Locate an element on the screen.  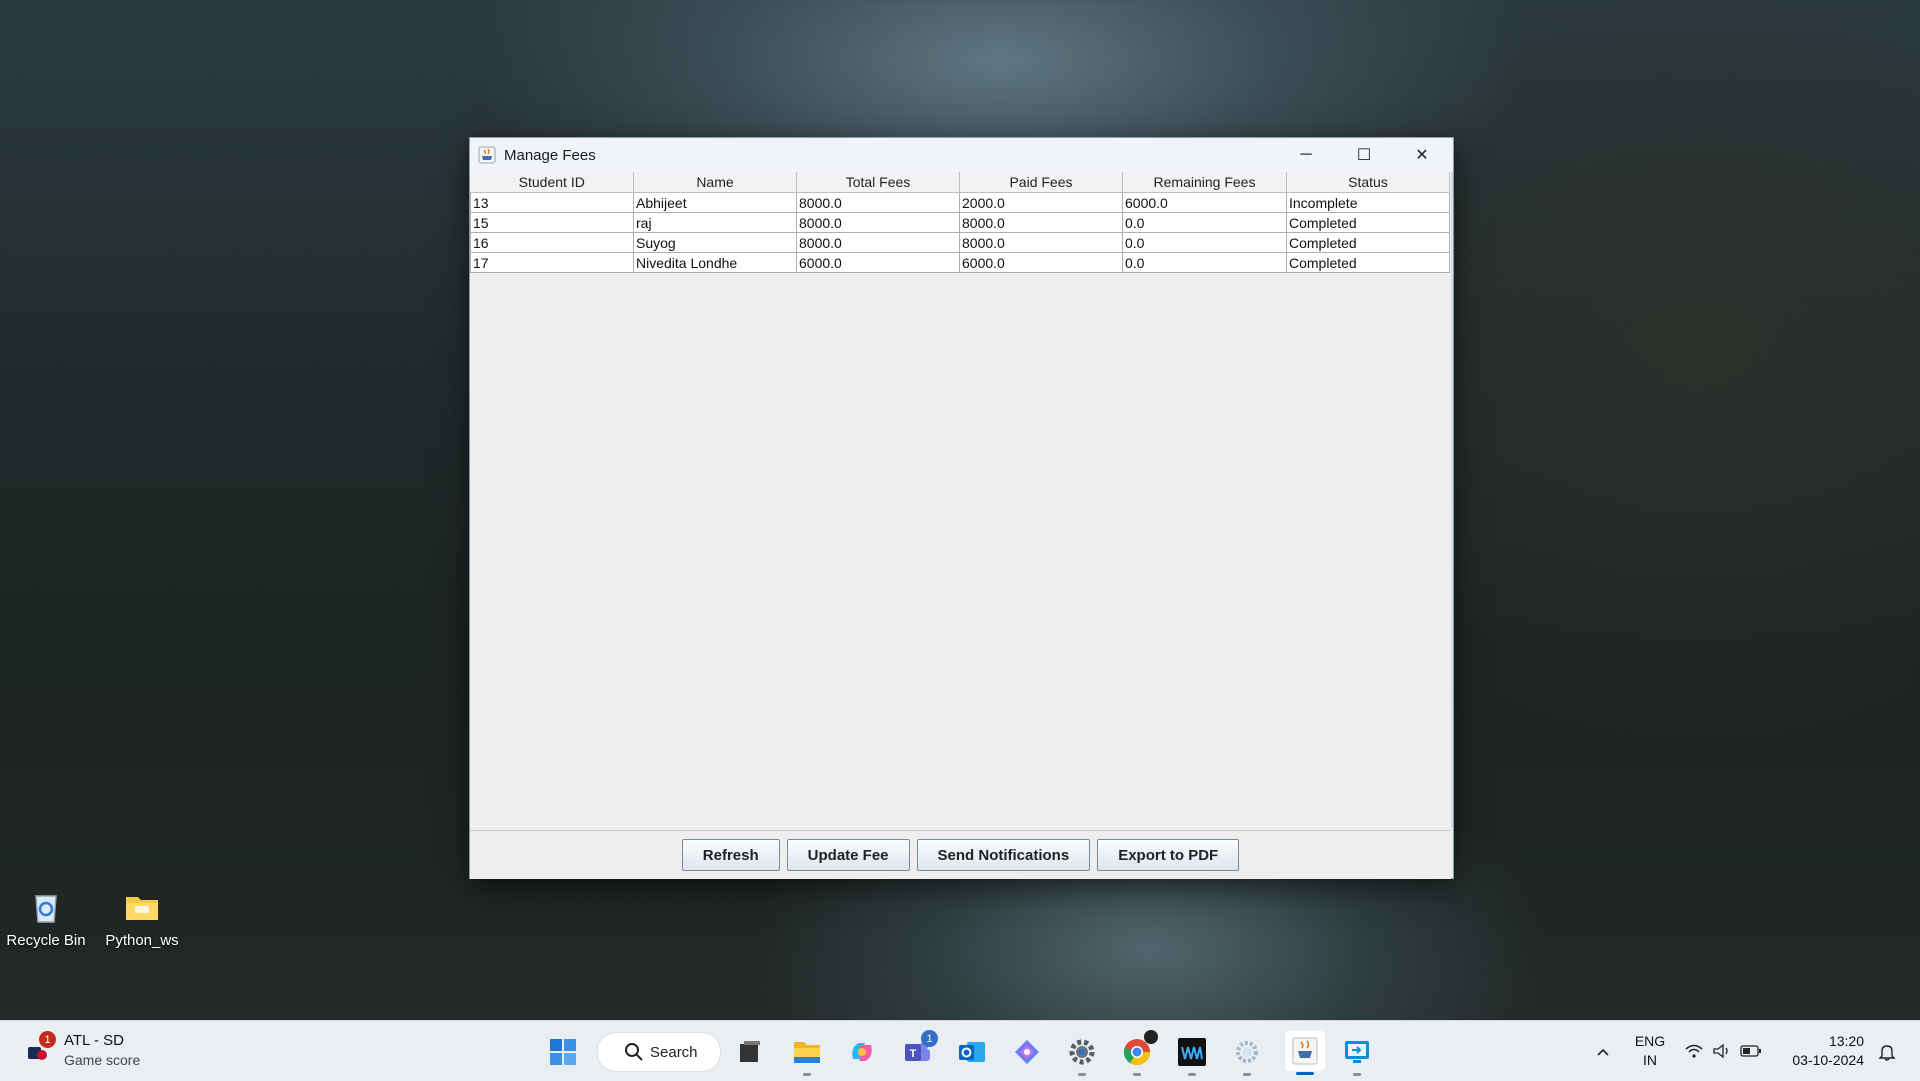
cell-student-id: 16 is located at coordinates (552, 242).